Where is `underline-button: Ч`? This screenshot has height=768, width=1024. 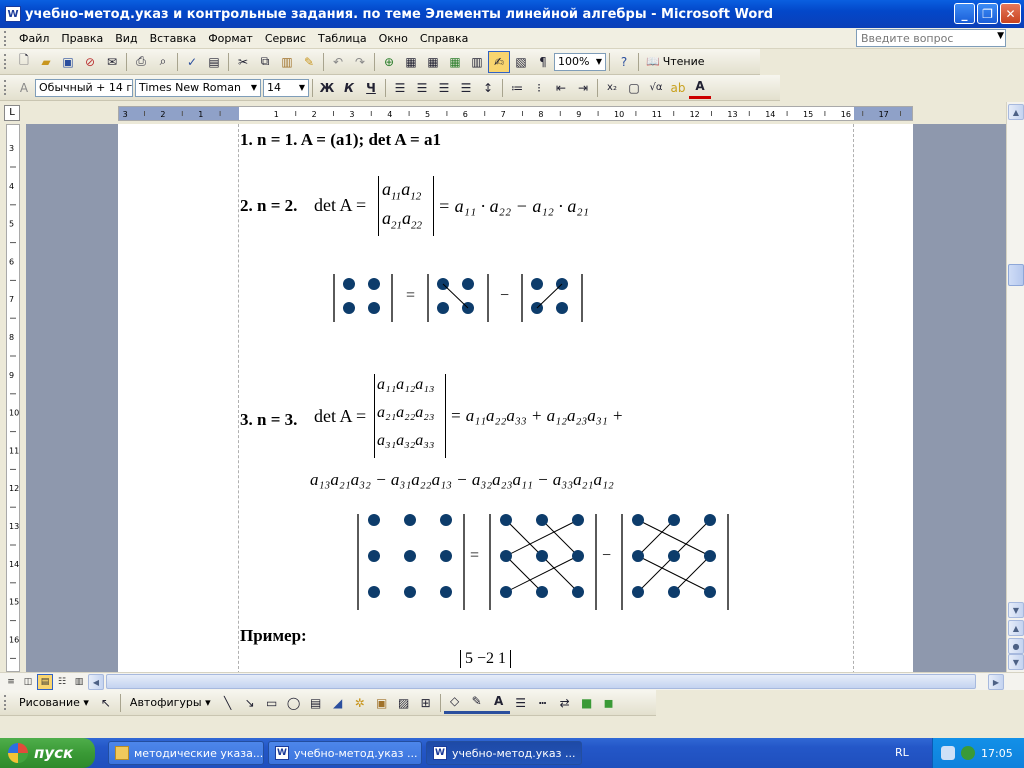 underline-button: Ч is located at coordinates (371, 88).